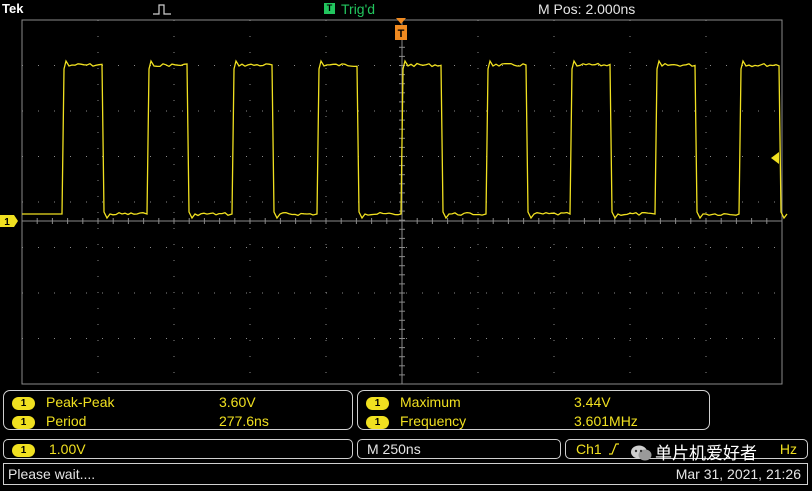 The height and width of the screenshot is (491, 812). Describe the element at coordinates (613, 449) in the screenshot. I see `rising-edge-icon` at that location.